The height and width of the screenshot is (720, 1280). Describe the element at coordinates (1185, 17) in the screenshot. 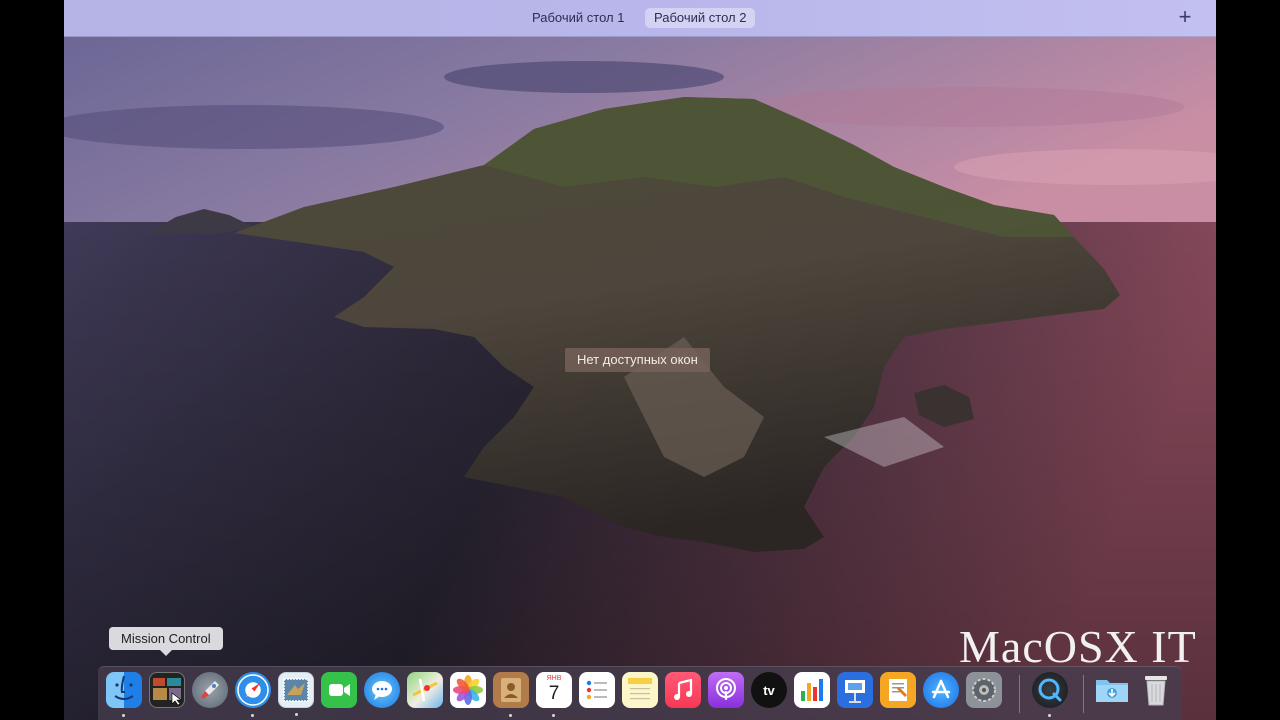

I see `add-space-button: +` at that location.